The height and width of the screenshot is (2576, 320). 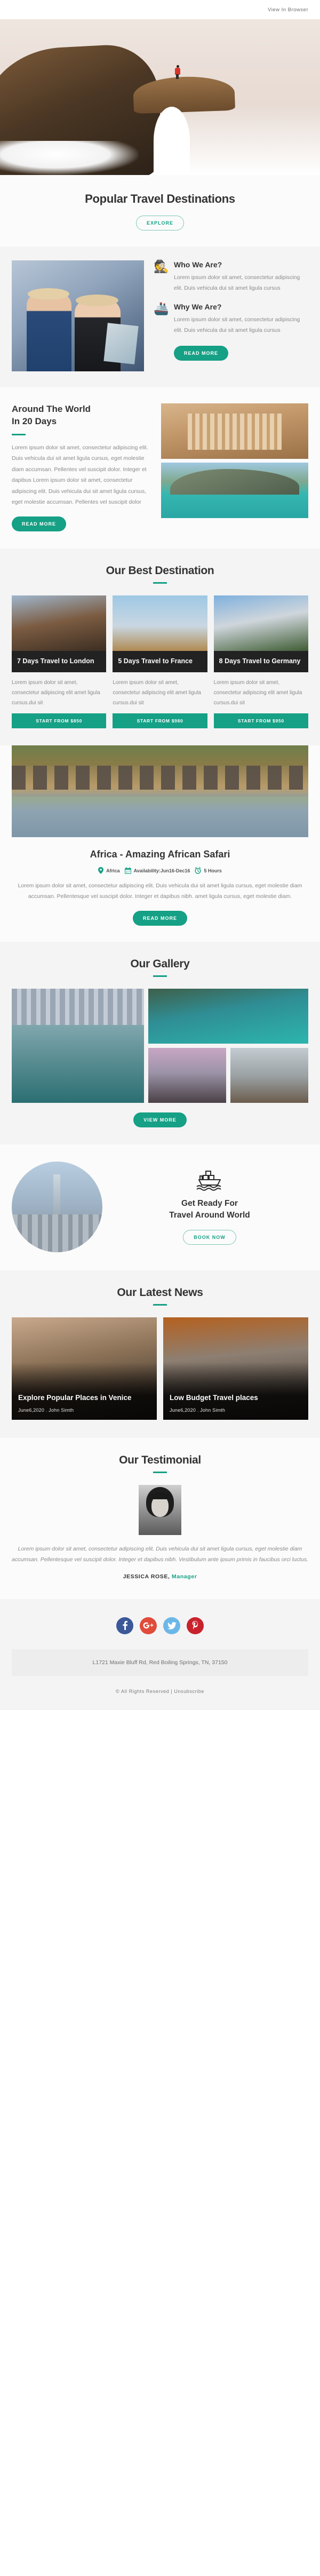 I want to click on topbar: View In Browser, so click(x=160, y=9).